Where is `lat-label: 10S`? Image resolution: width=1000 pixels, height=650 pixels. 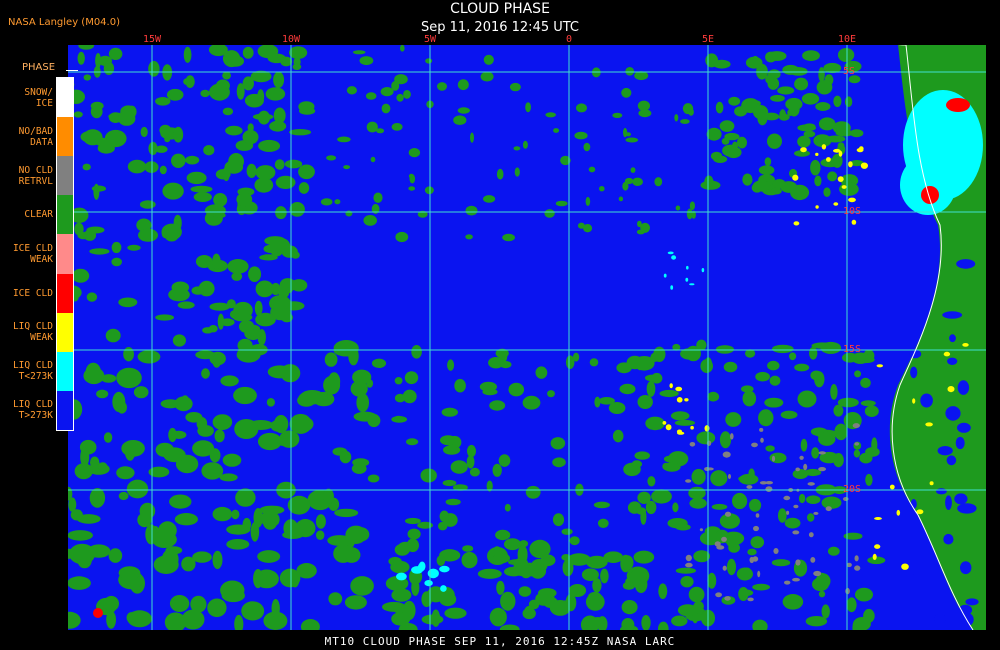
lat-label: 10S is located at coordinates (852, 211).